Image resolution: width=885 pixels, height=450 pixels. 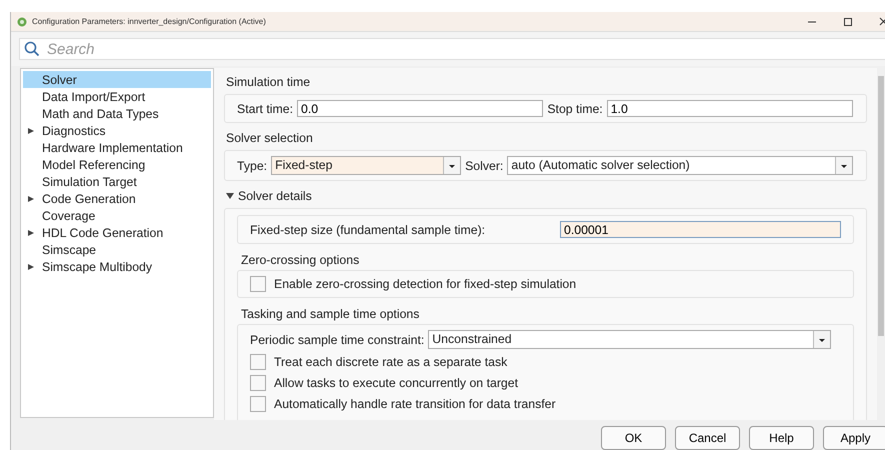 What do you see at coordinates (368, 229) in the screenshot?
I see `field-label: Fixed-step size (fundamental sample time):` at bounding box center [368, 229].